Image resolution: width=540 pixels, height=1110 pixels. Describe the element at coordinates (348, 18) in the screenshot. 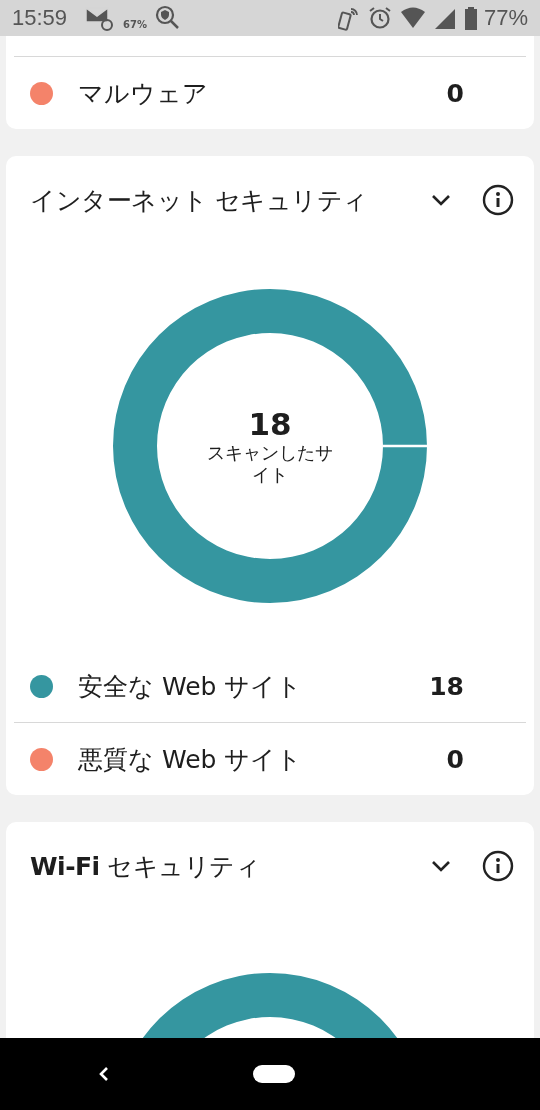

I see `nfc-phone-icon` at that location.